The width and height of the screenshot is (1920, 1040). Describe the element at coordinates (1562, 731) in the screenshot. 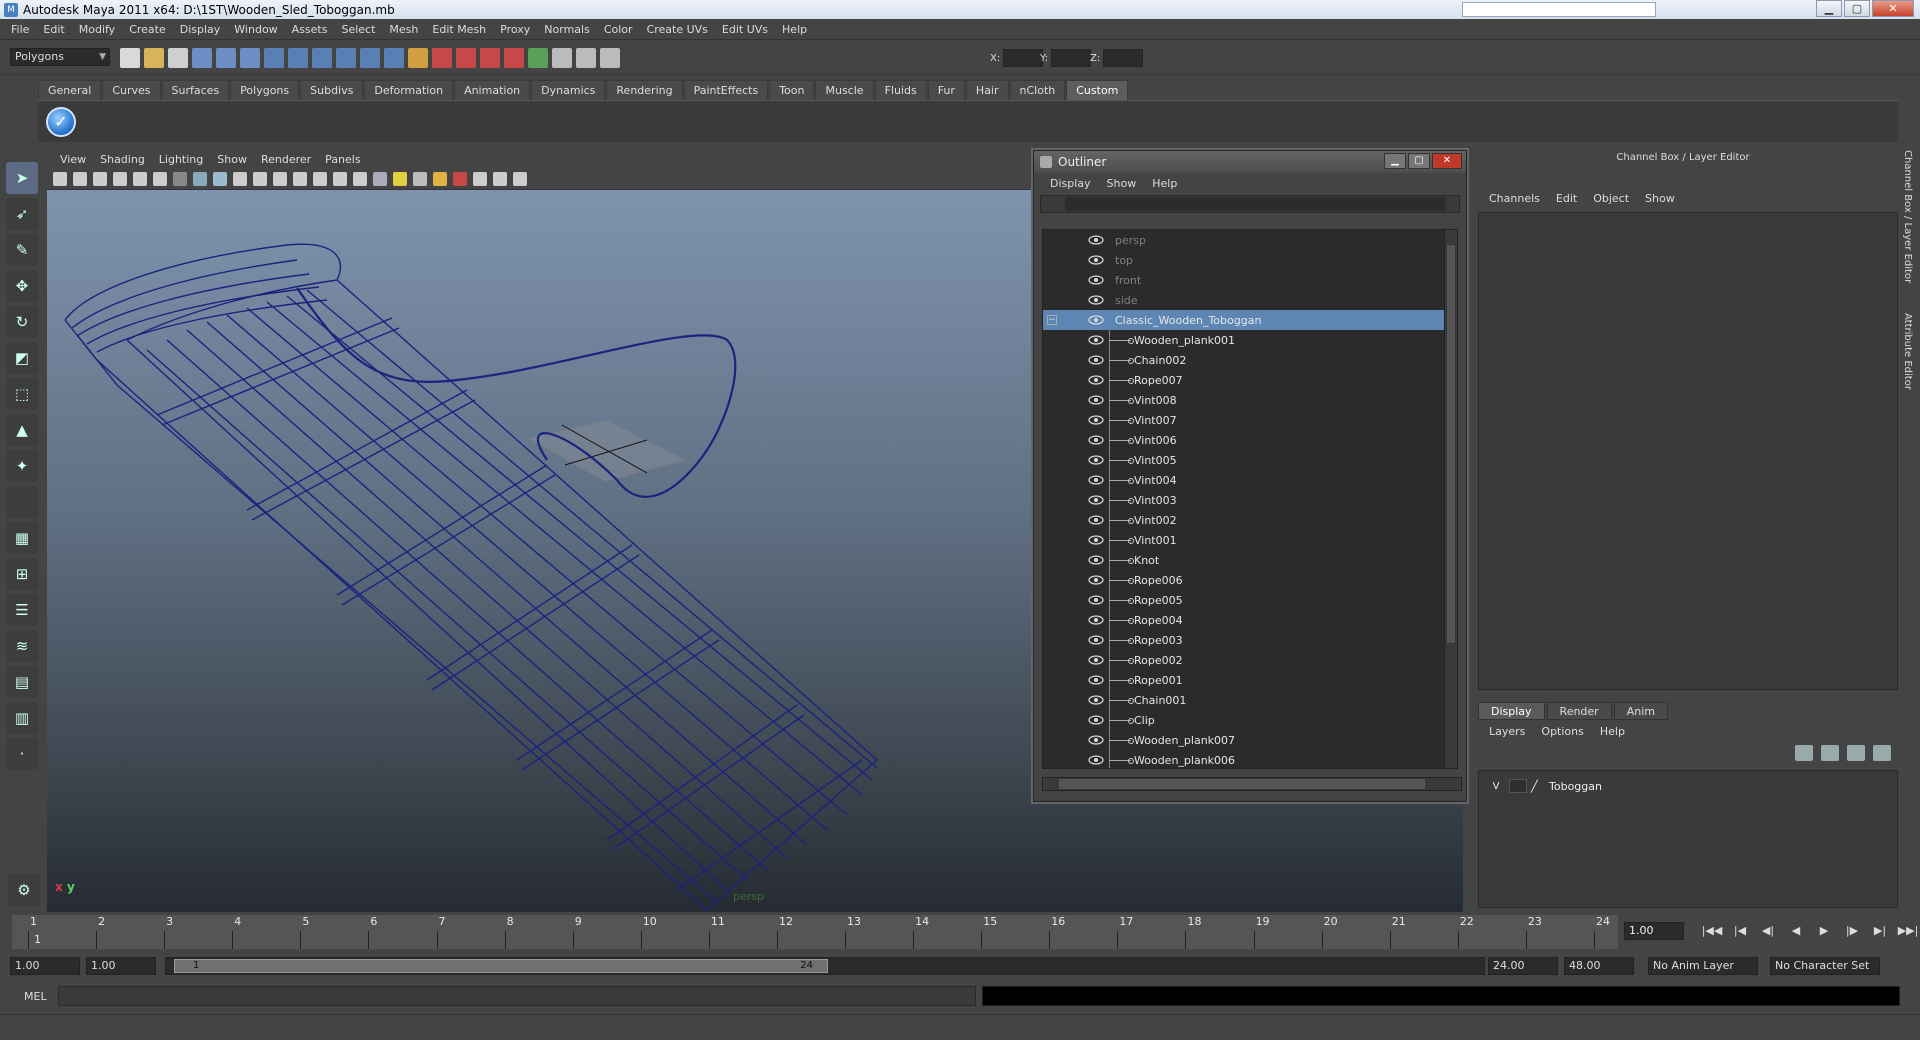

I see `layer-menu-options: Options` at that location.